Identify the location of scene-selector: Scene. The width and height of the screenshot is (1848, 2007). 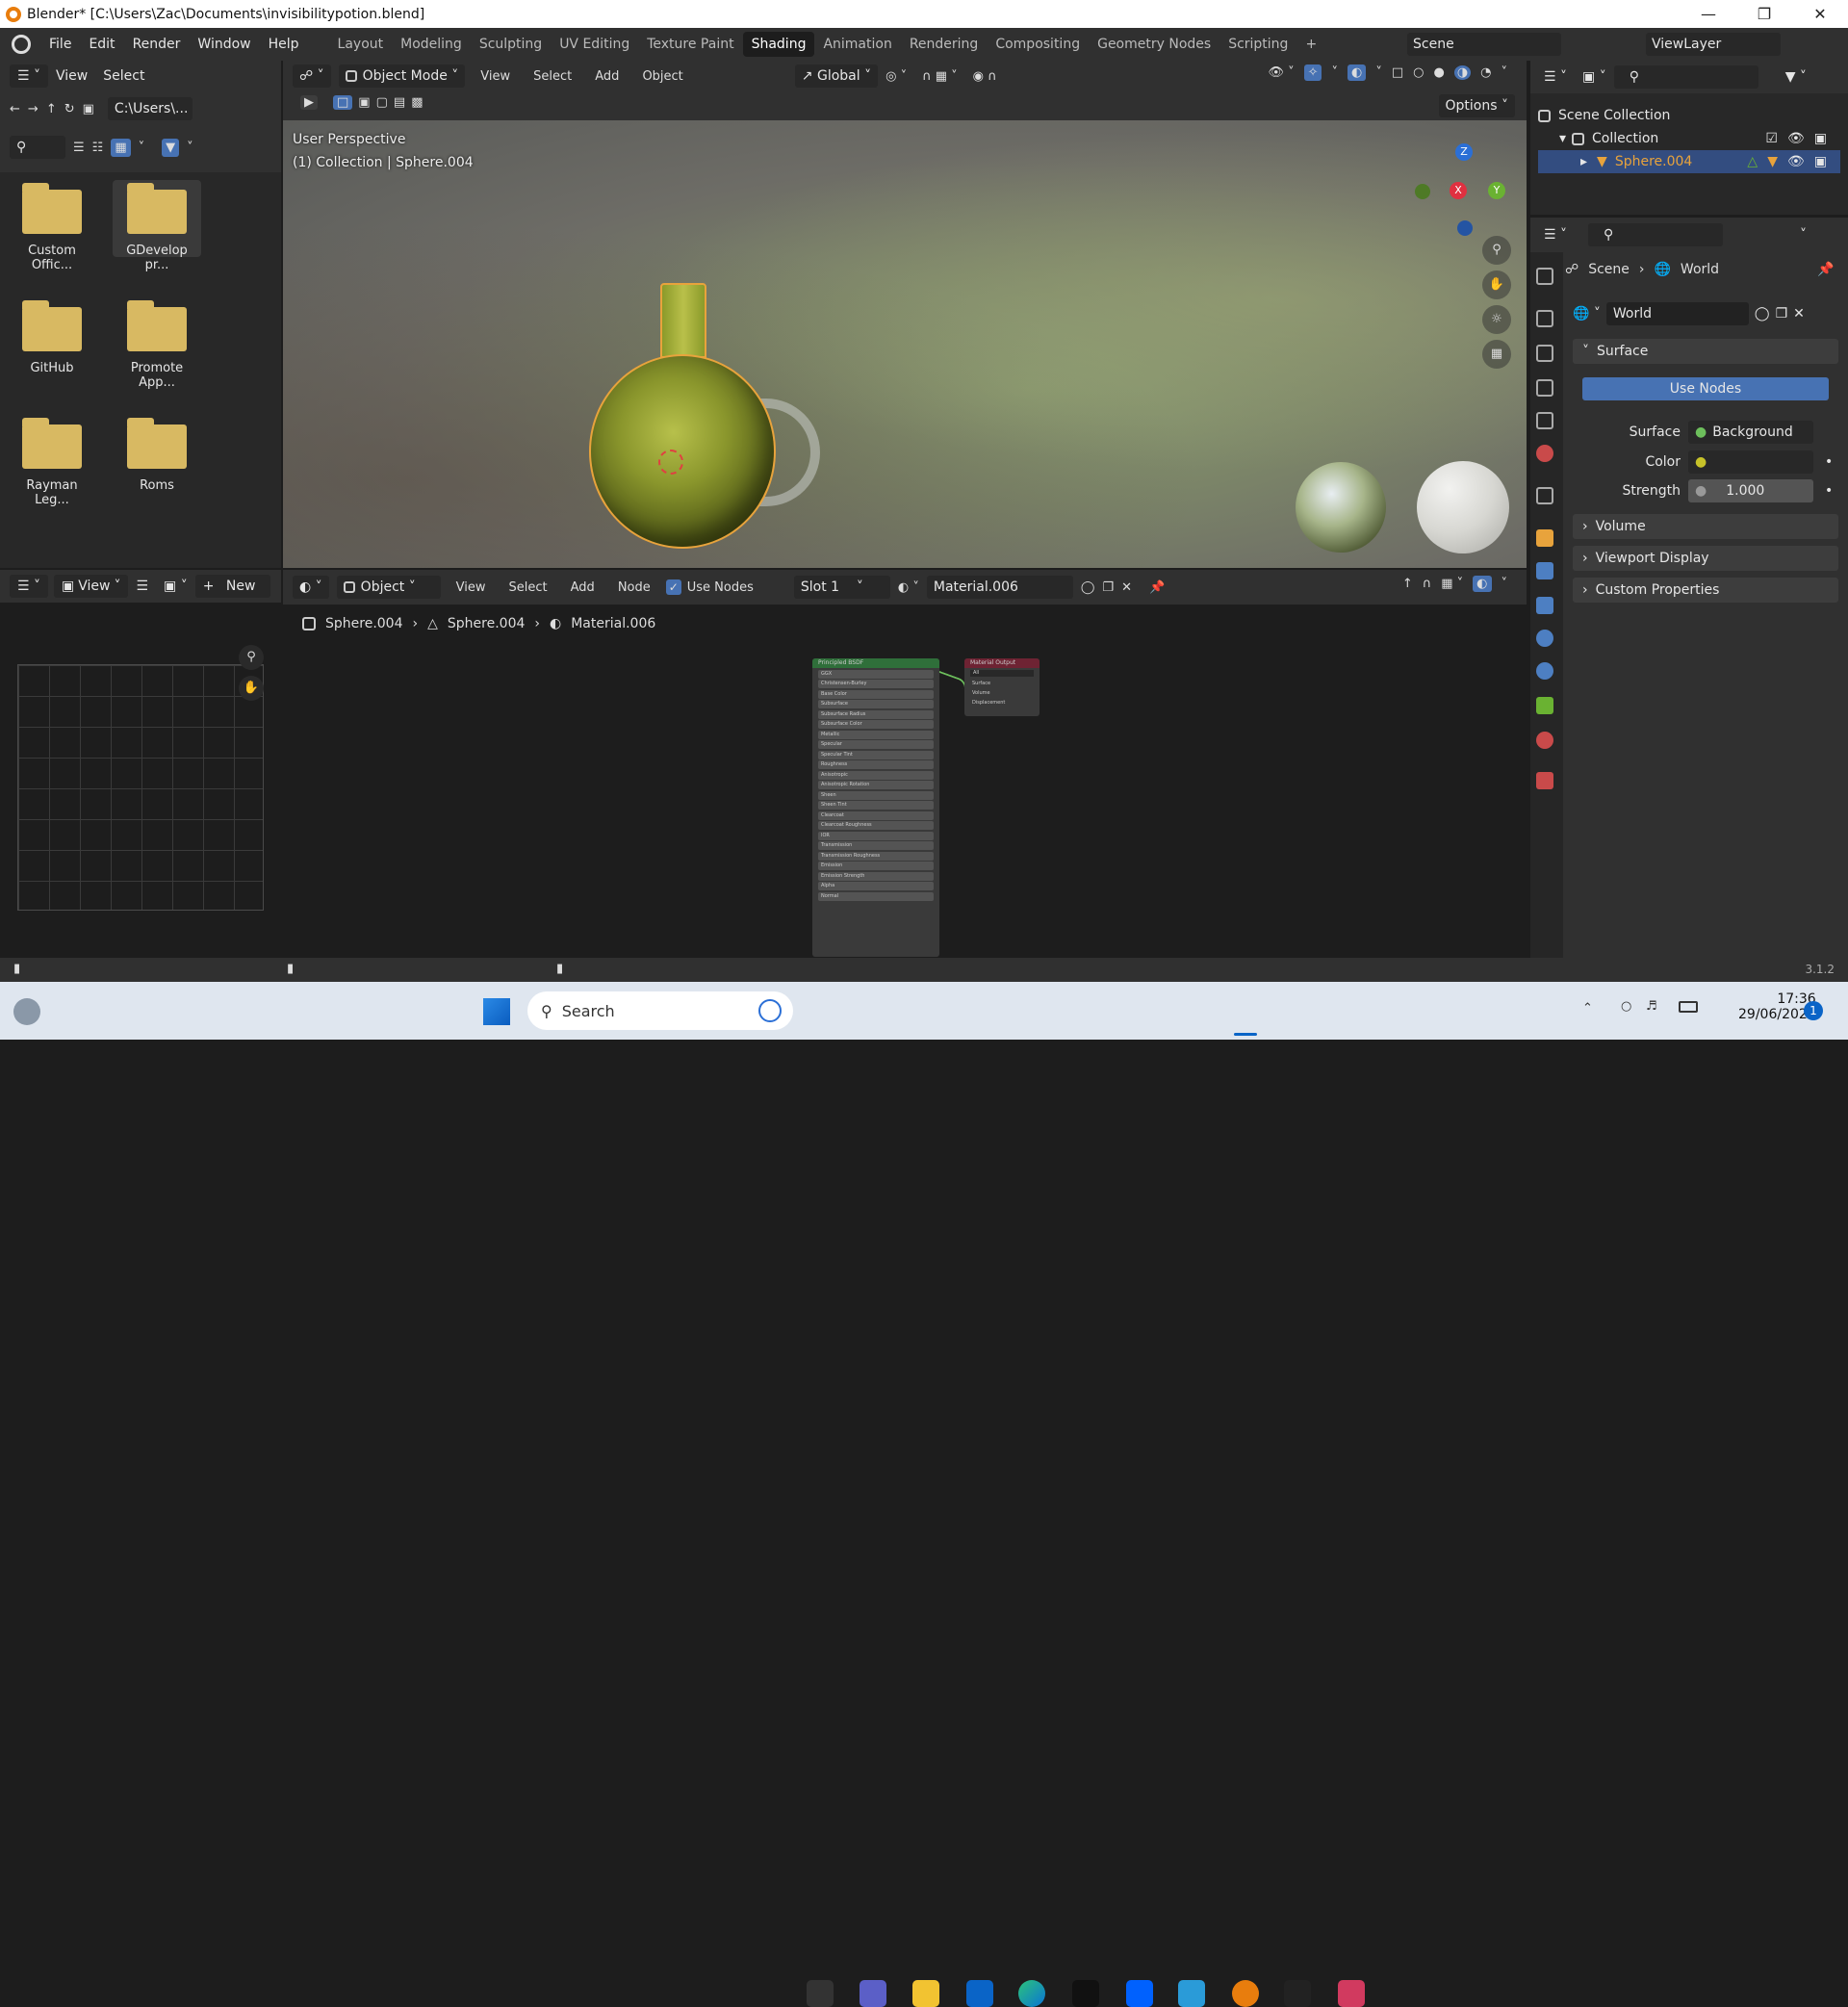
(1484, 44).